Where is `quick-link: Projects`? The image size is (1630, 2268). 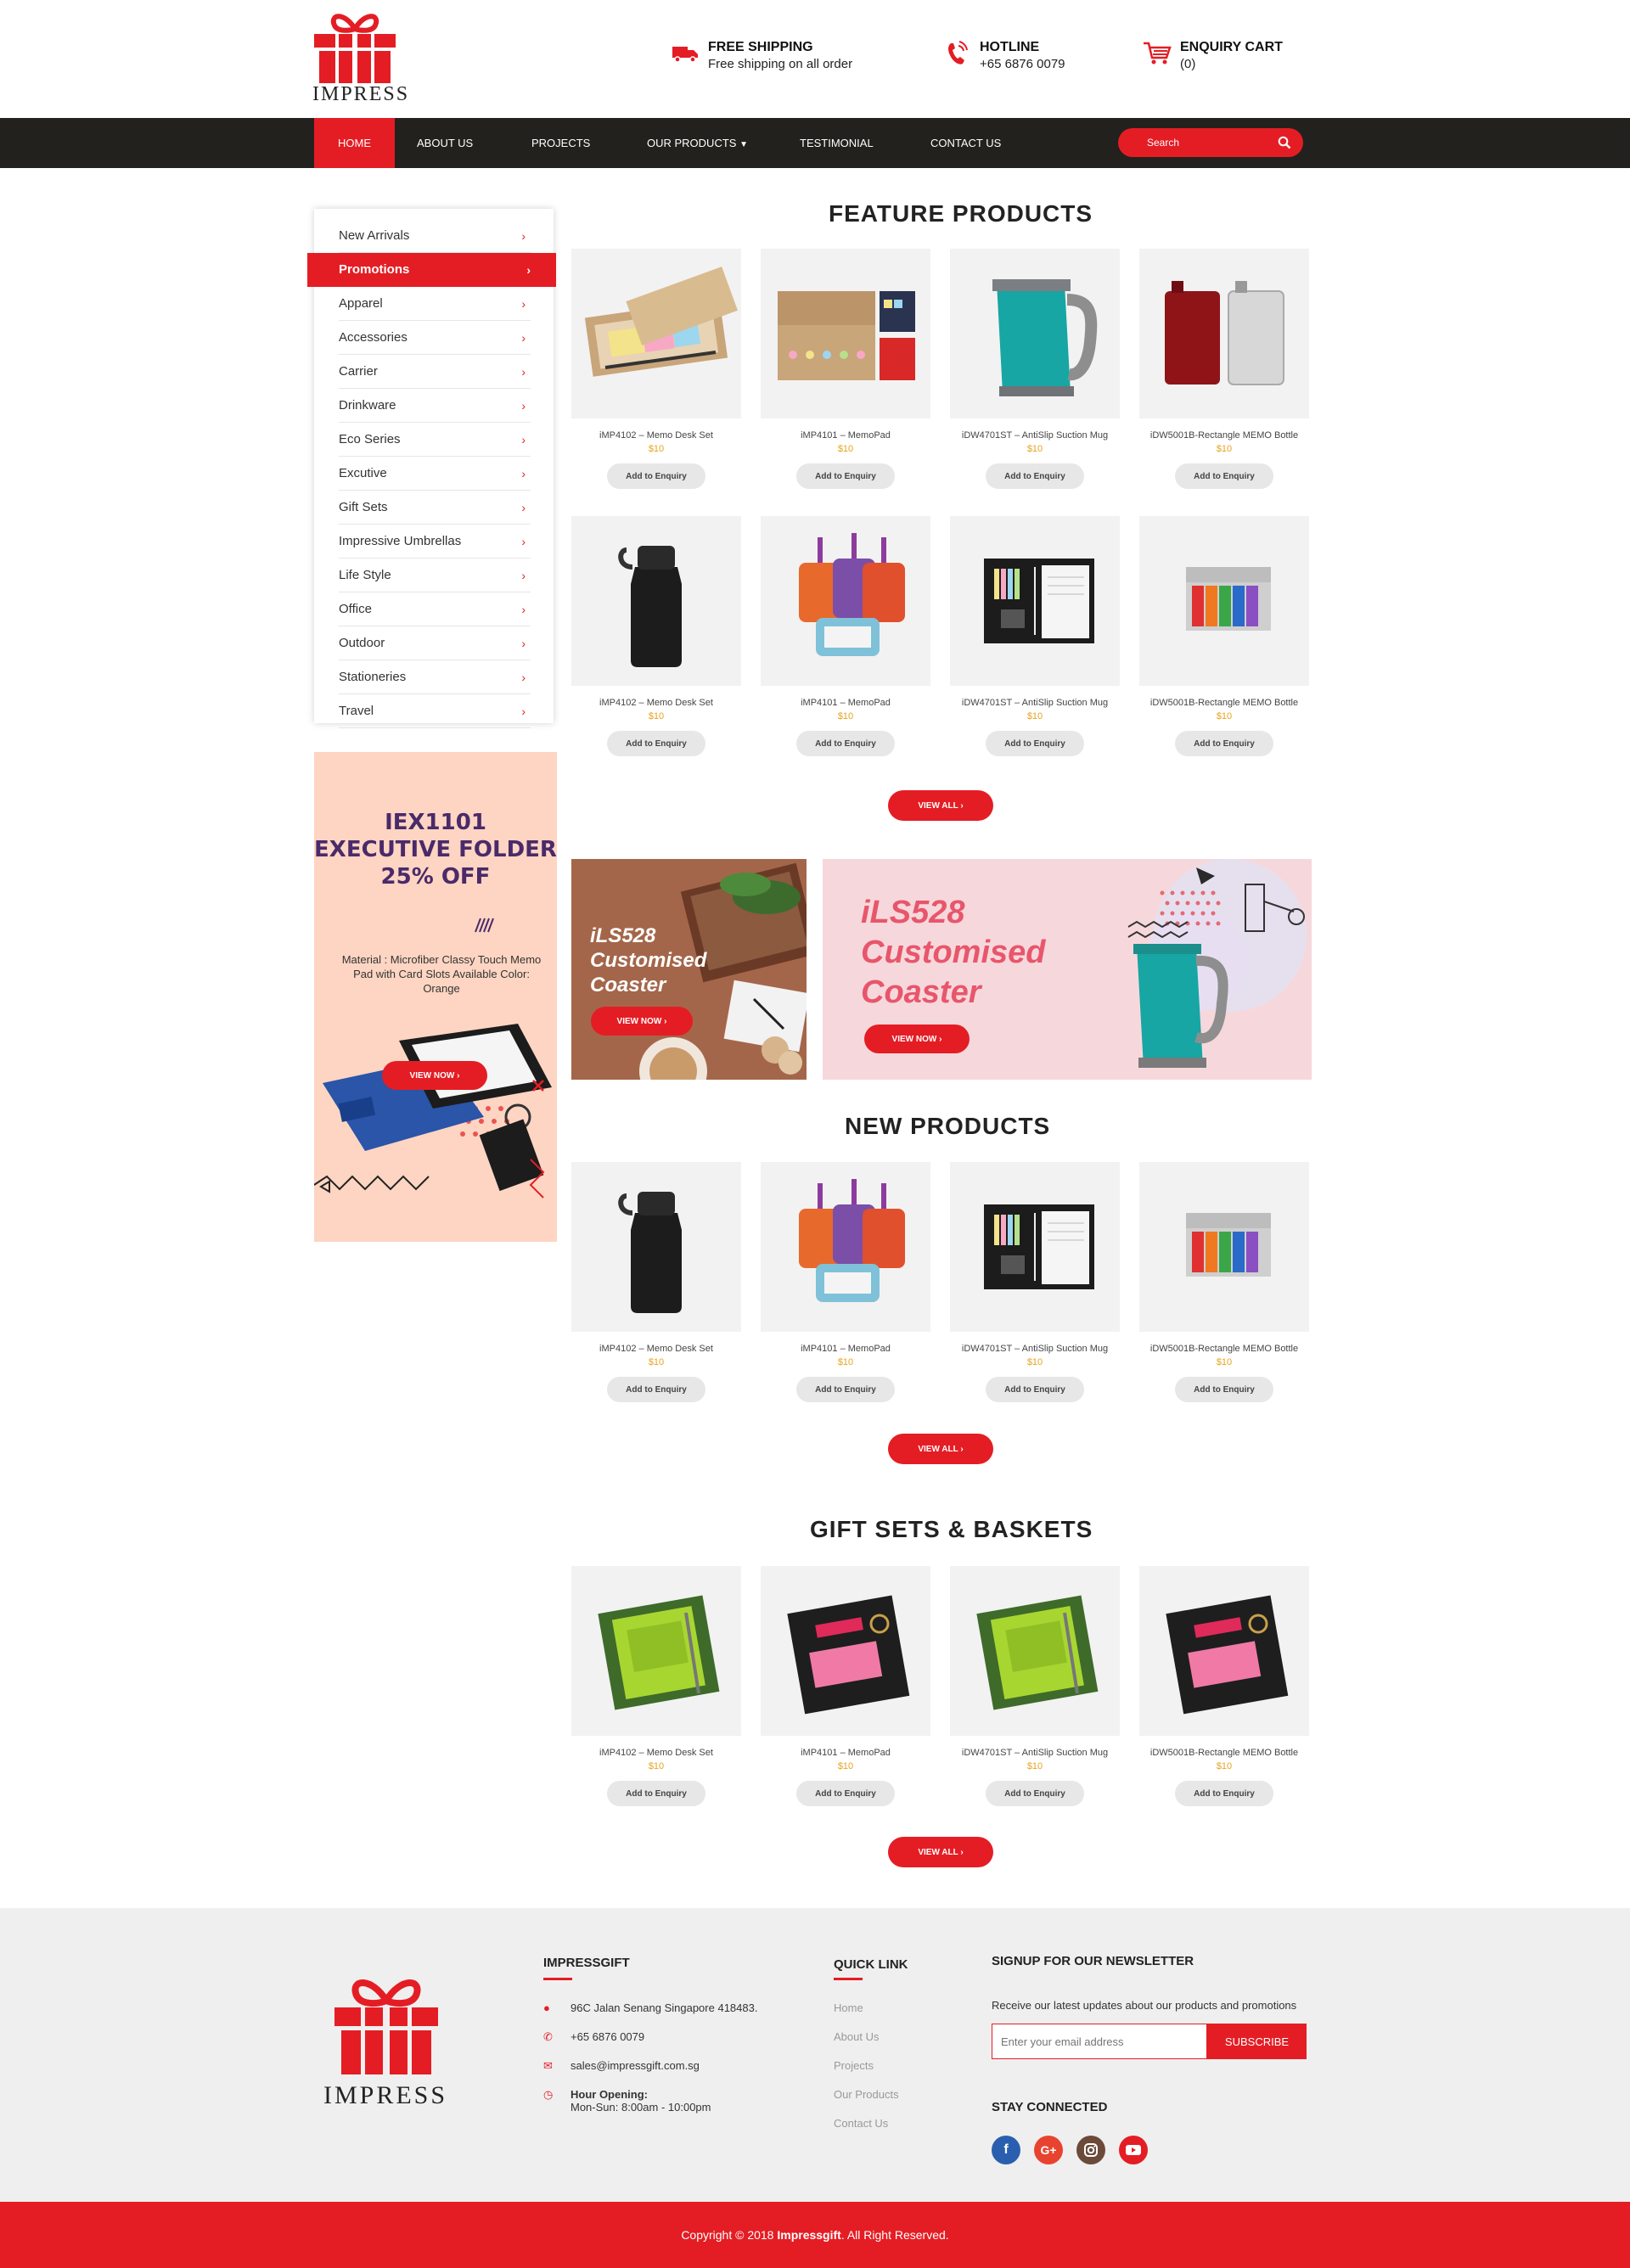 quick-link: Projects is located at coordinates (854, 2065).